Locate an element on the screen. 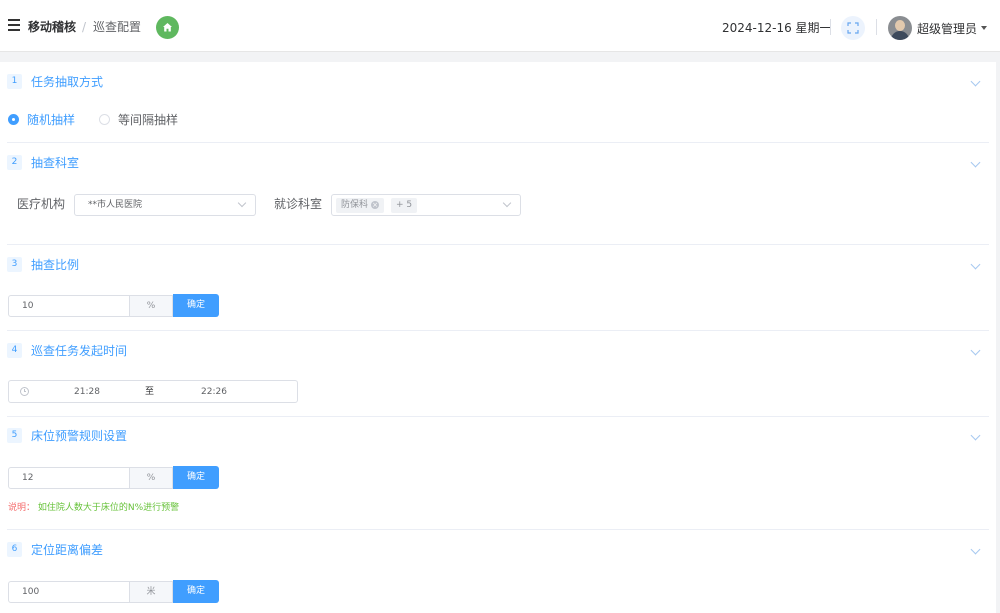 The height and width of the screenshot is (613, 1000). section-header-bed-warning: 5 床位预警规则设置 is located at coordinates (499, 436).